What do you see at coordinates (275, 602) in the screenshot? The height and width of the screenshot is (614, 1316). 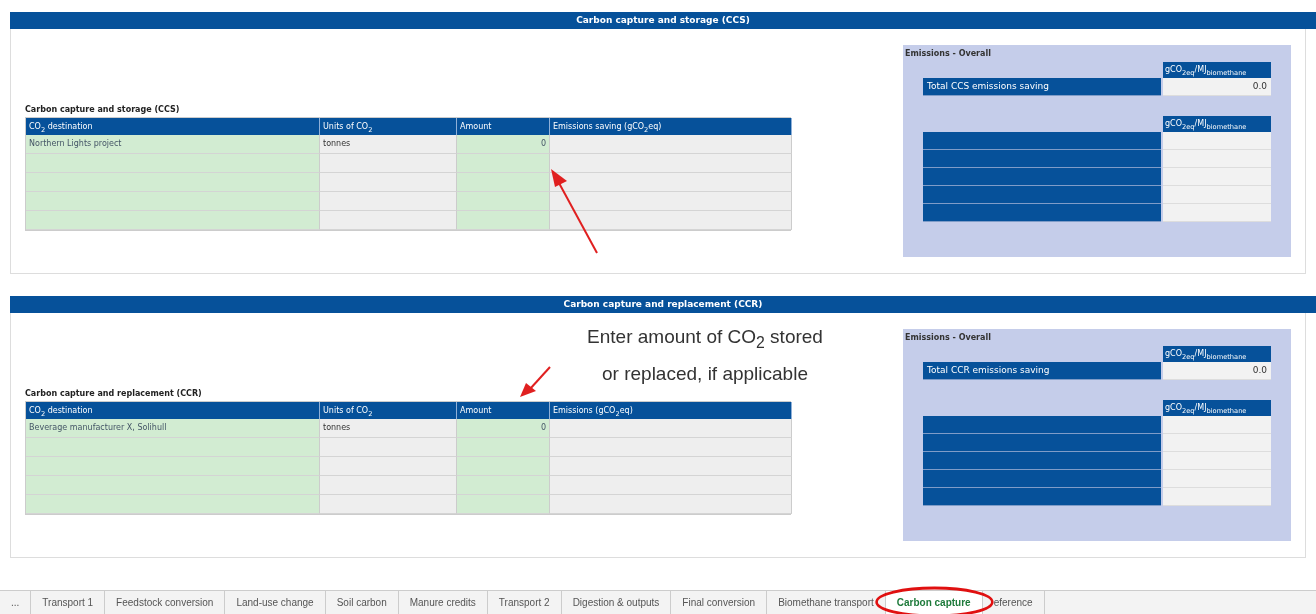 I see `sheet-tab: Land-use change` at bounding box center [275, 602].